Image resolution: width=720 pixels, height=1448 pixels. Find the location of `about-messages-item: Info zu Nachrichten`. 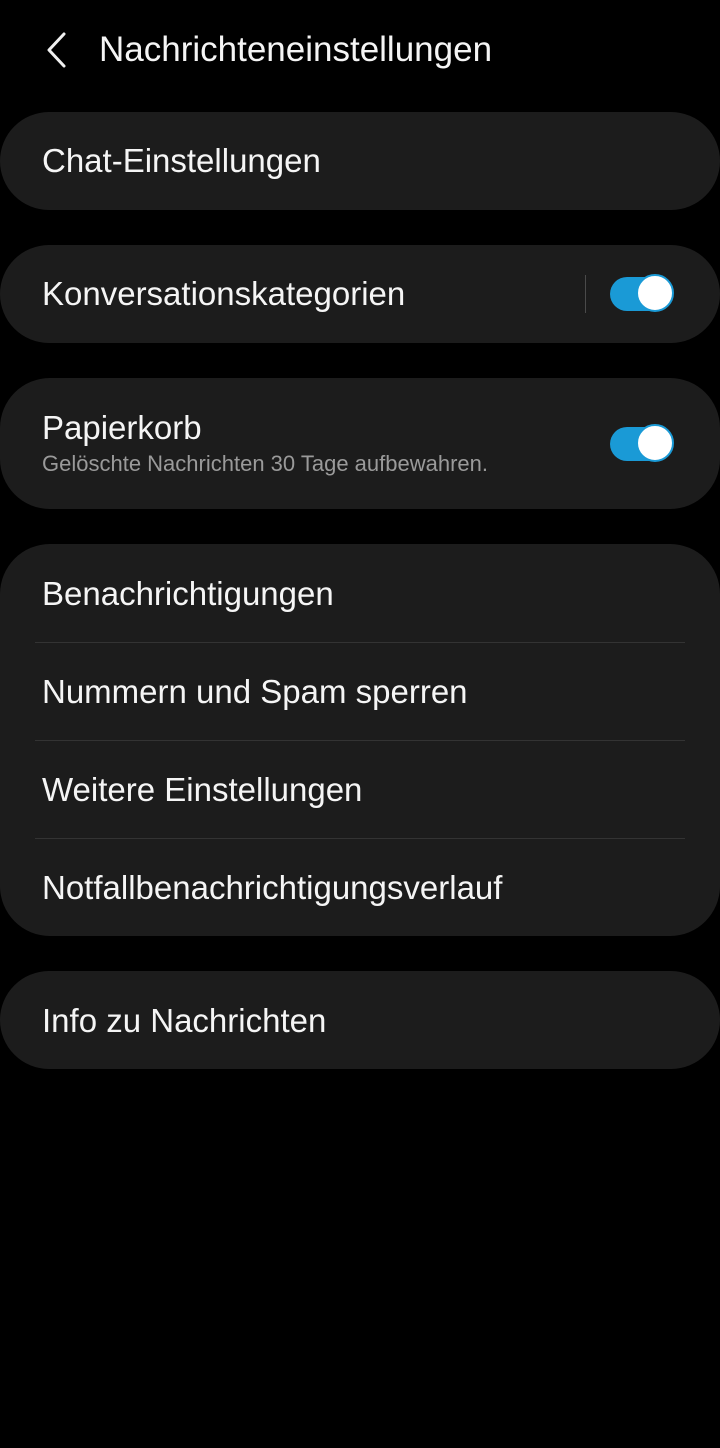

about-messages-item: Info zu Nachrichten is located at coordinates (360, 1020).